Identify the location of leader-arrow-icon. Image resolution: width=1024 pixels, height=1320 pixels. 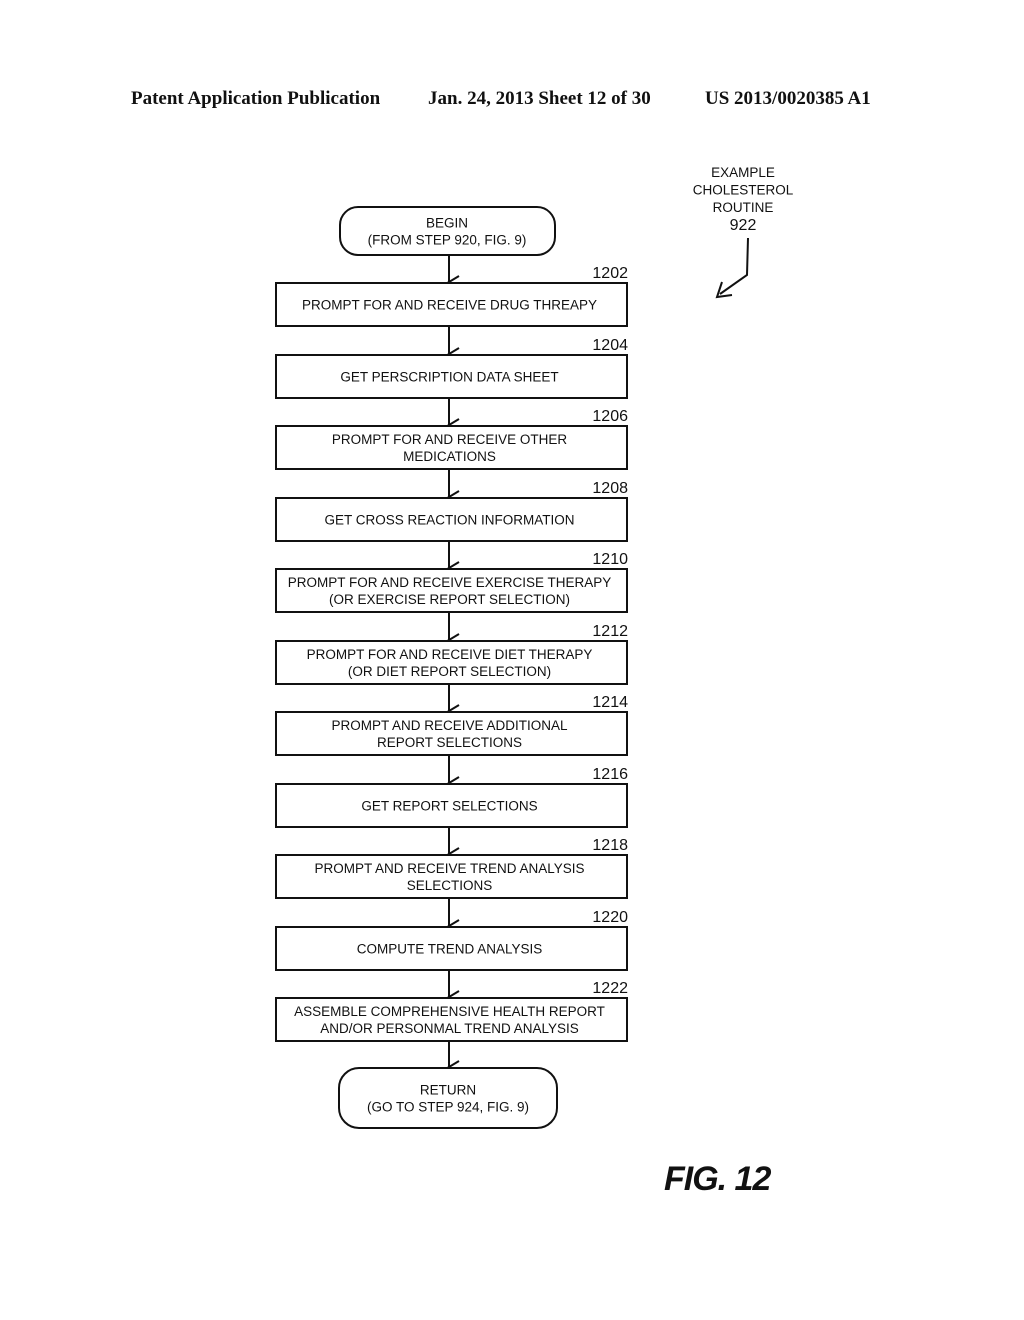
(734, 266).